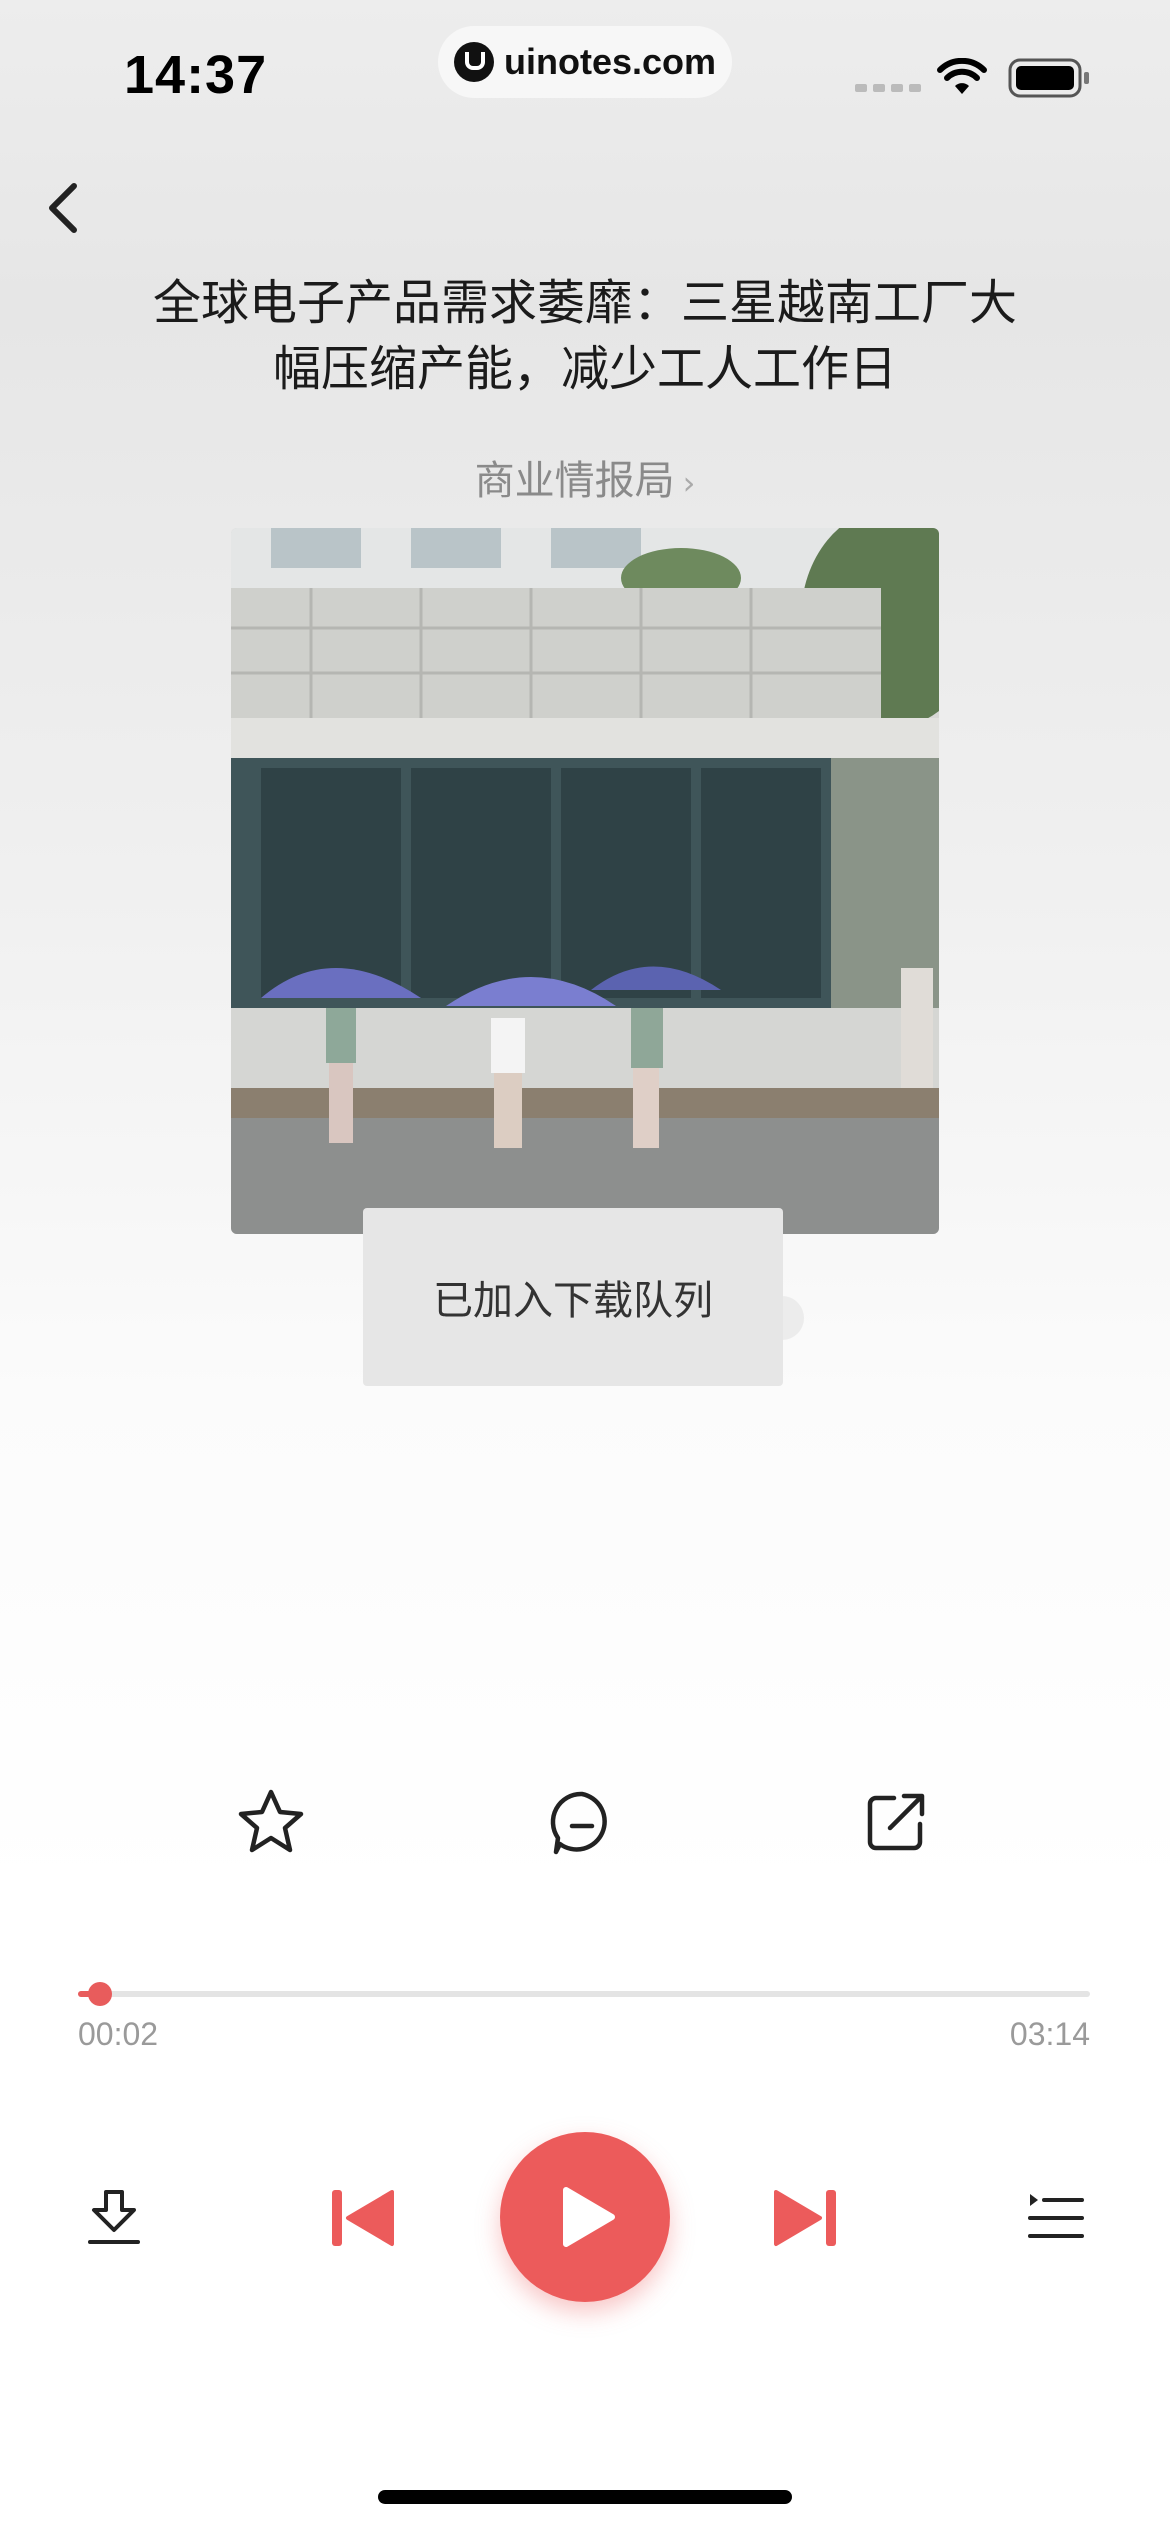 The image size is (1170, 2532). I want to click on play-button, so click(585, 2217).